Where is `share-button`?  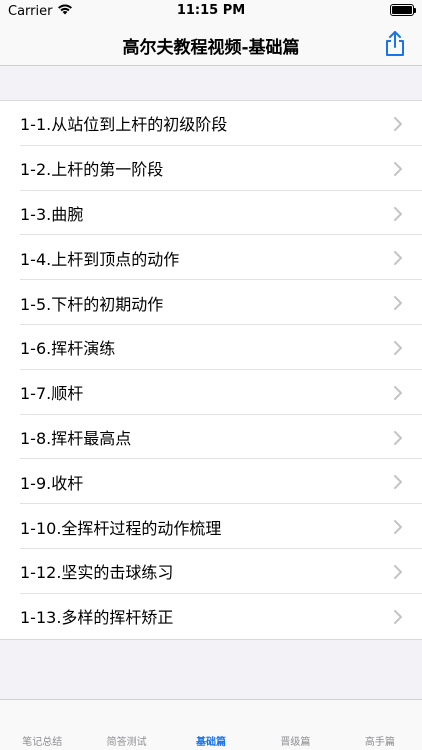
share-button is located at coordinates (395, 44).